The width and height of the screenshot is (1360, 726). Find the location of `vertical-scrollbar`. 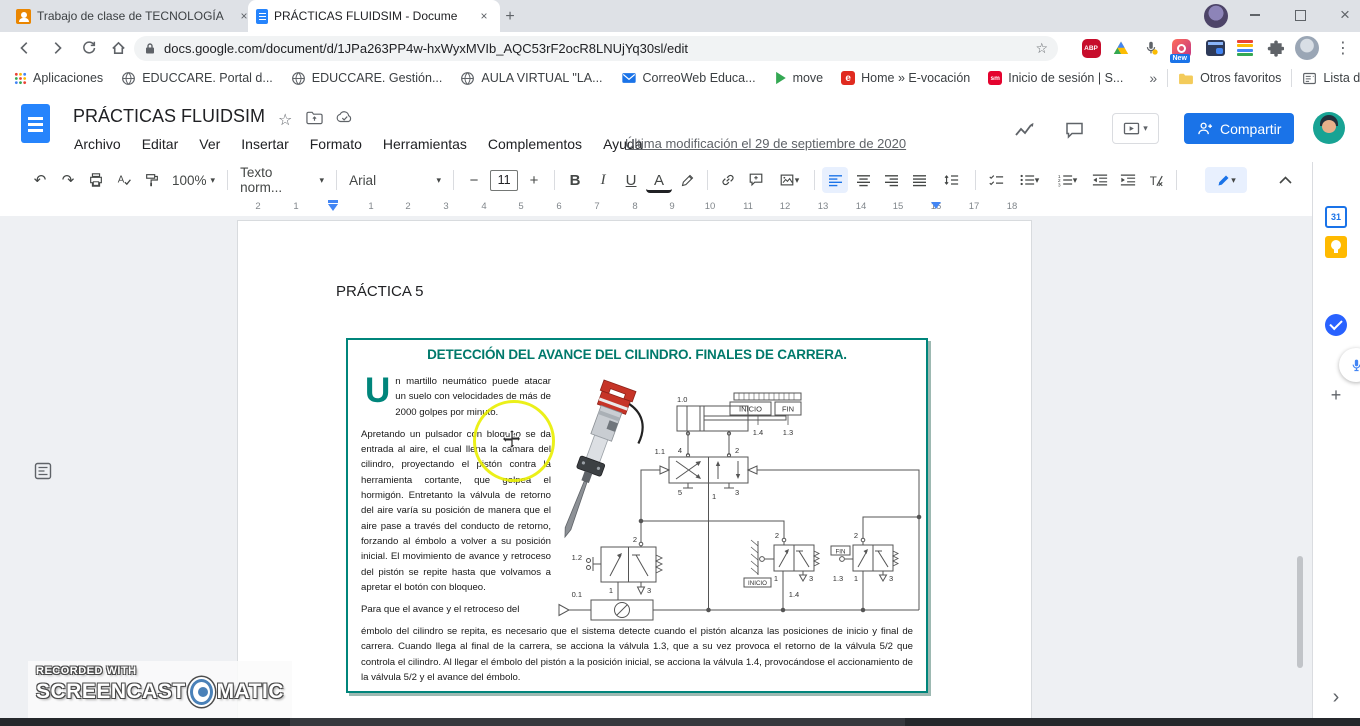

vertical-scrollbar is located at coordinates (1300, 612).